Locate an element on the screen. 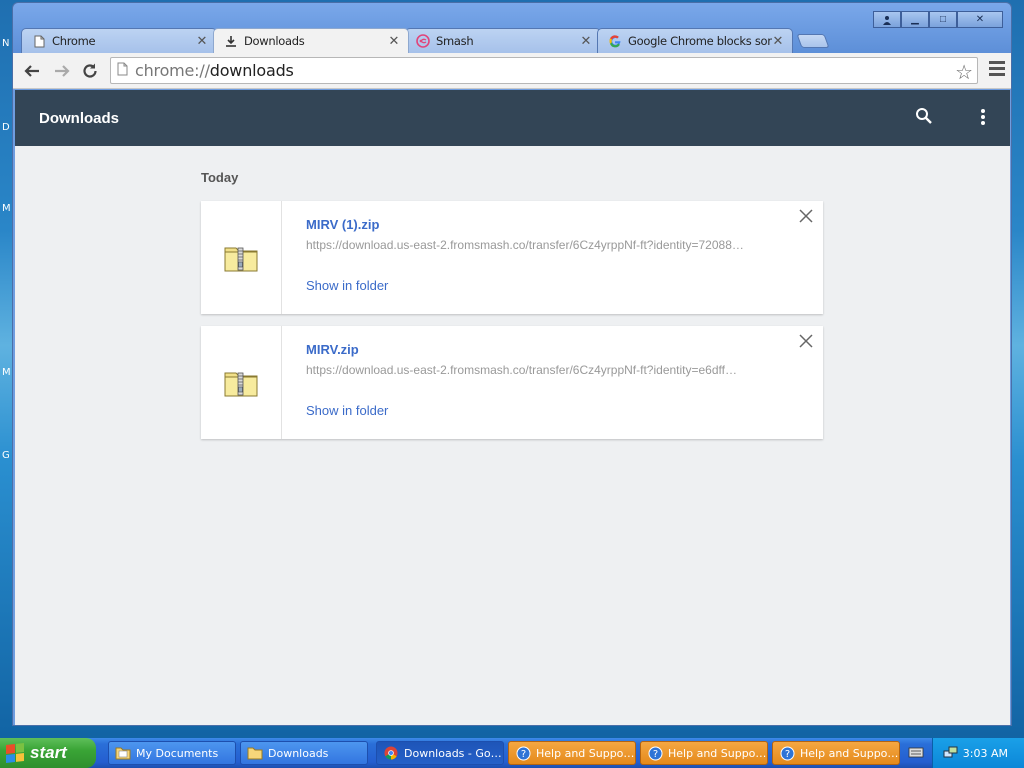  taskbar-item-label: Downloads is located at coordinates (298, 753).